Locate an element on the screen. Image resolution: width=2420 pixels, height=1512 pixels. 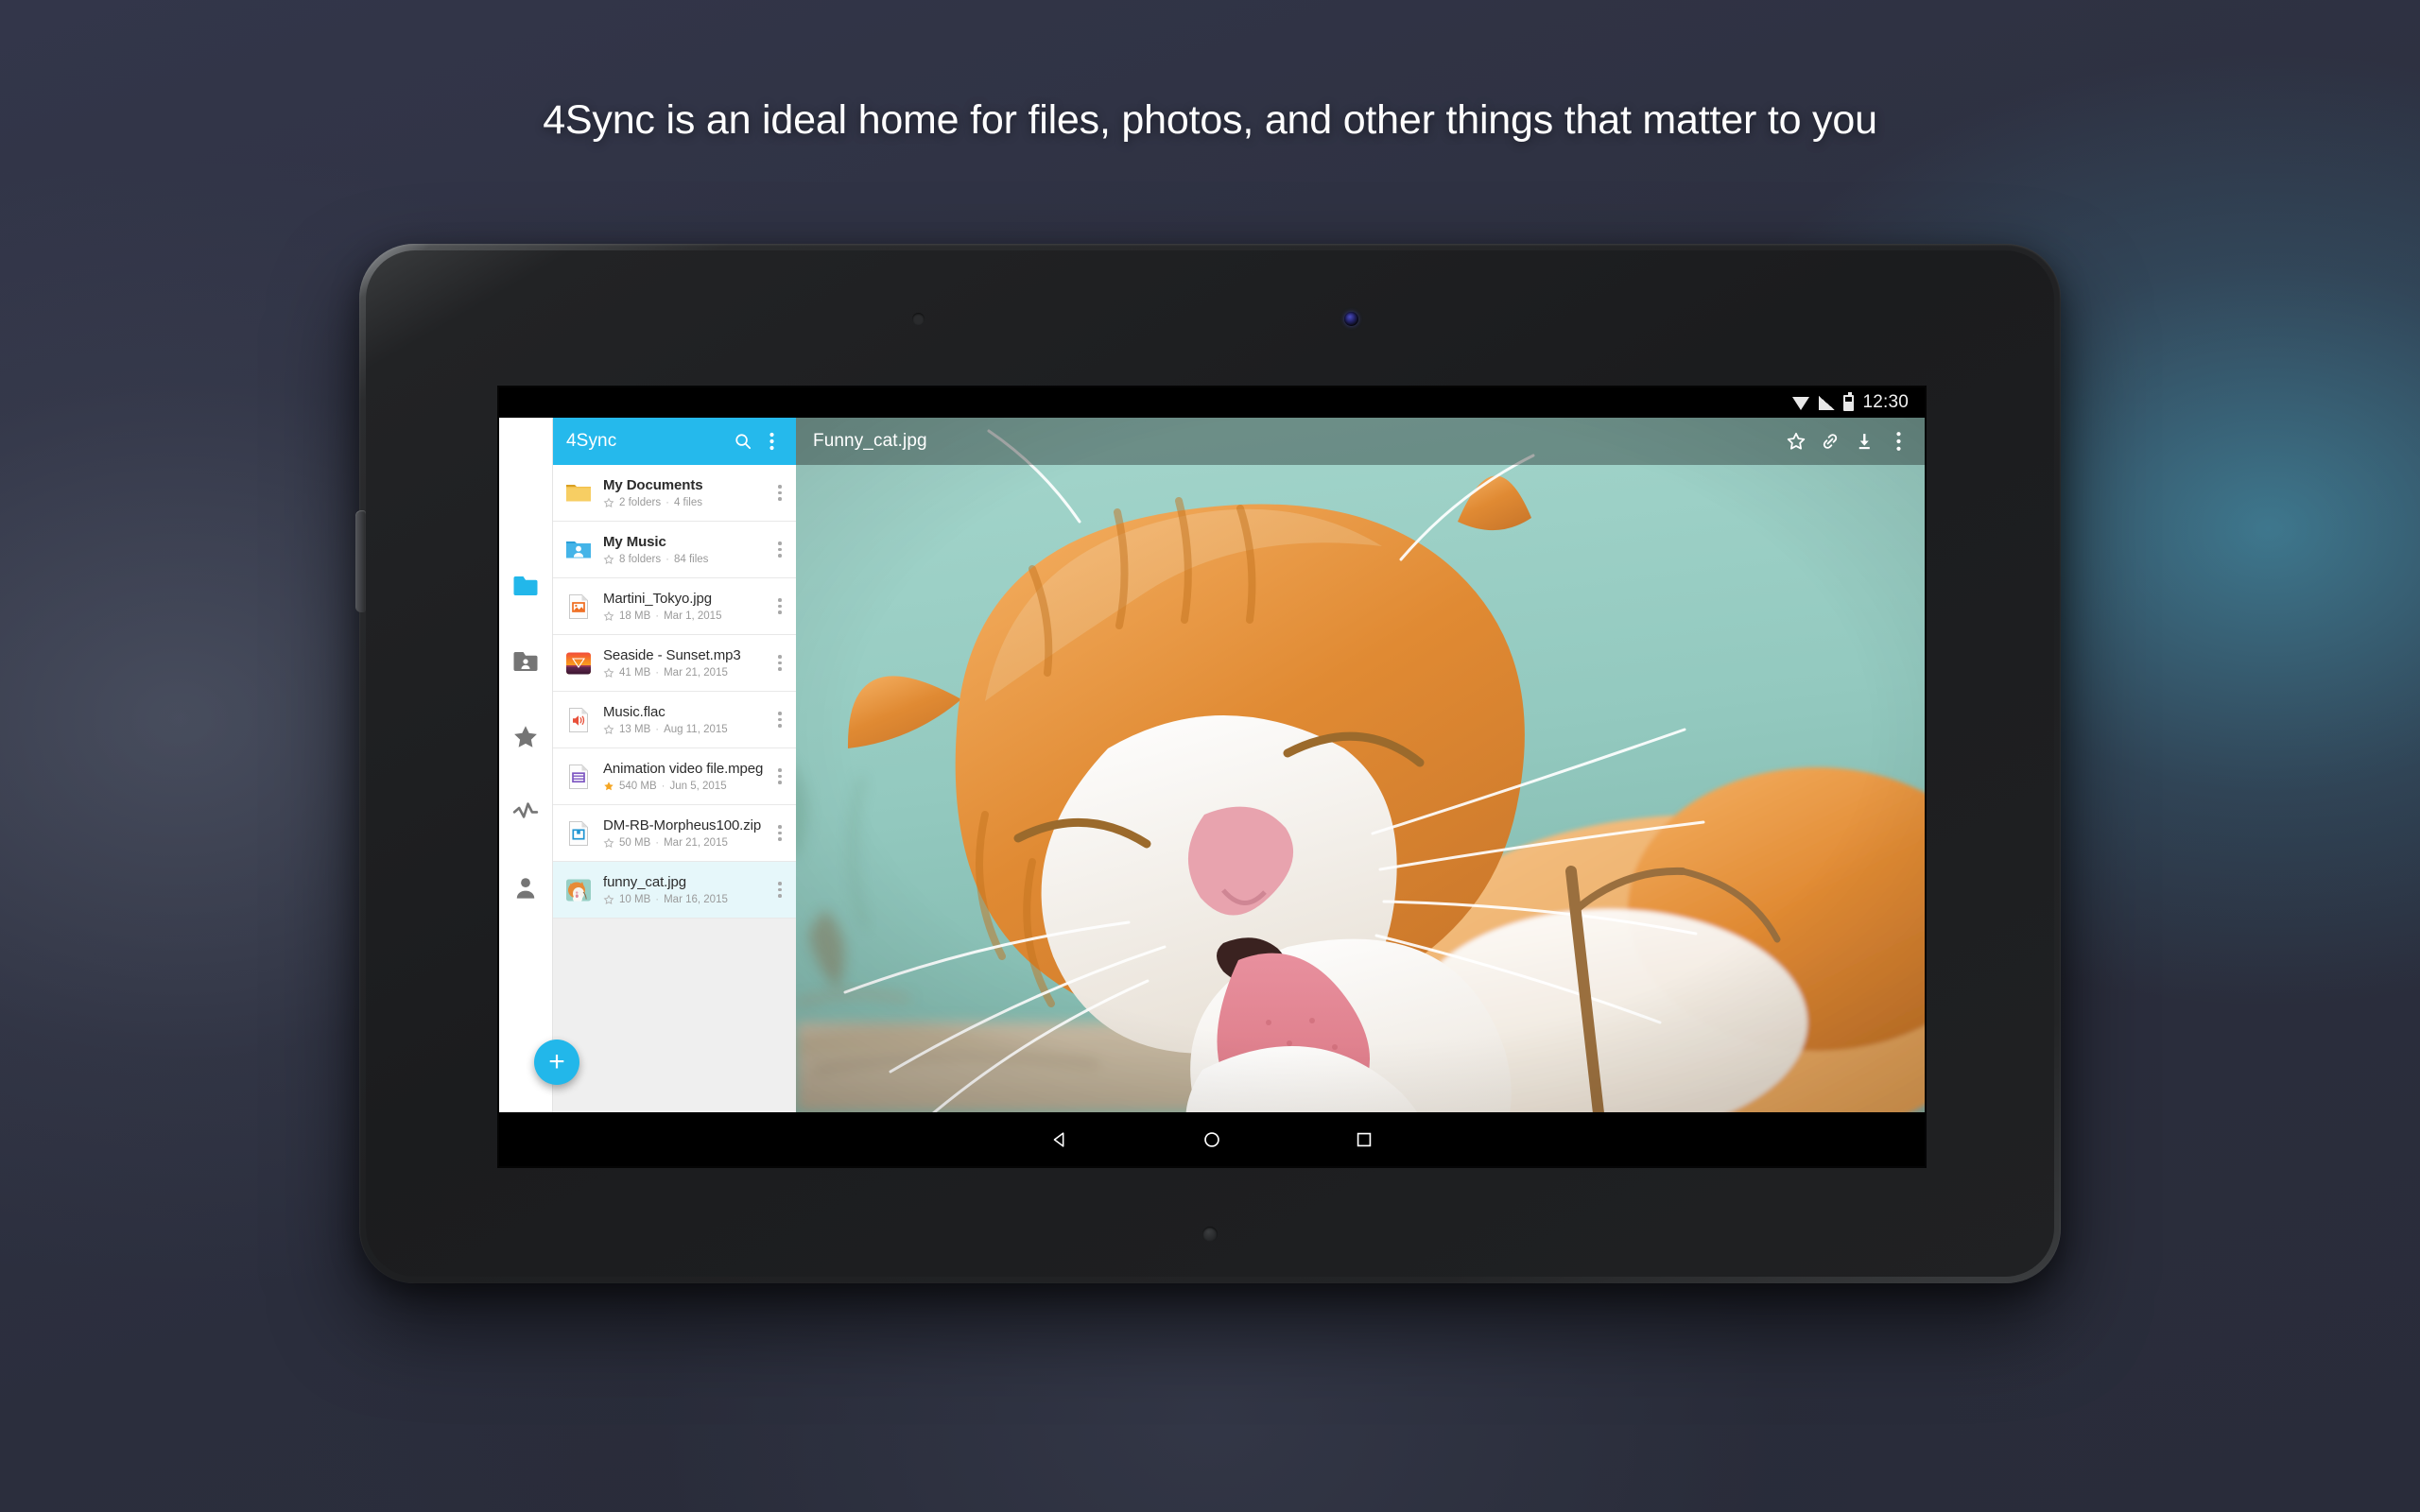
search-button is located at coordinates (743, 441).